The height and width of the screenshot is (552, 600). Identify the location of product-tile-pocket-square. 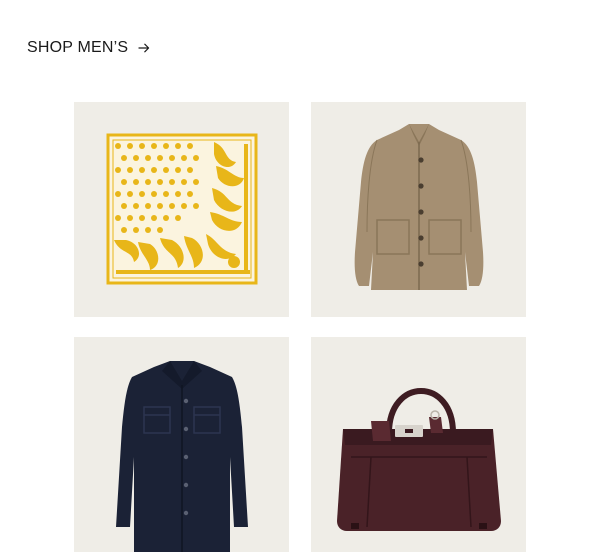
(181, 209).